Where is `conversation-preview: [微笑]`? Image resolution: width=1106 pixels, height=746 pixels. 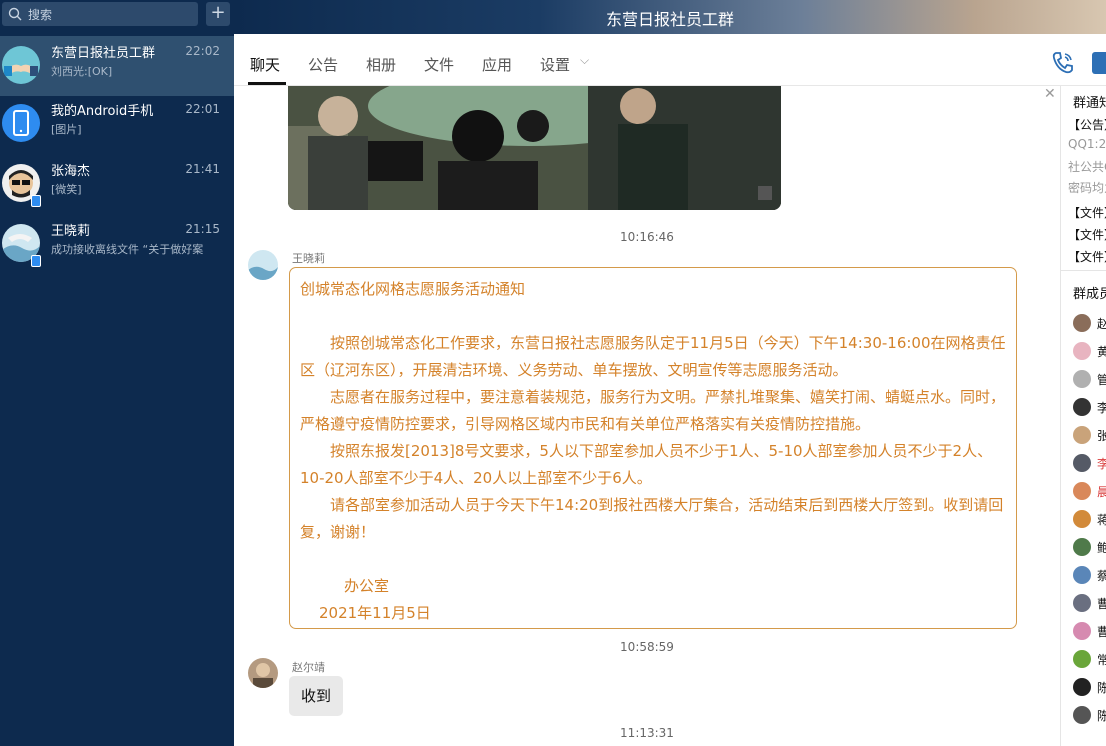
conversation-preview: [微笑] is located at coordinates (66, 189).